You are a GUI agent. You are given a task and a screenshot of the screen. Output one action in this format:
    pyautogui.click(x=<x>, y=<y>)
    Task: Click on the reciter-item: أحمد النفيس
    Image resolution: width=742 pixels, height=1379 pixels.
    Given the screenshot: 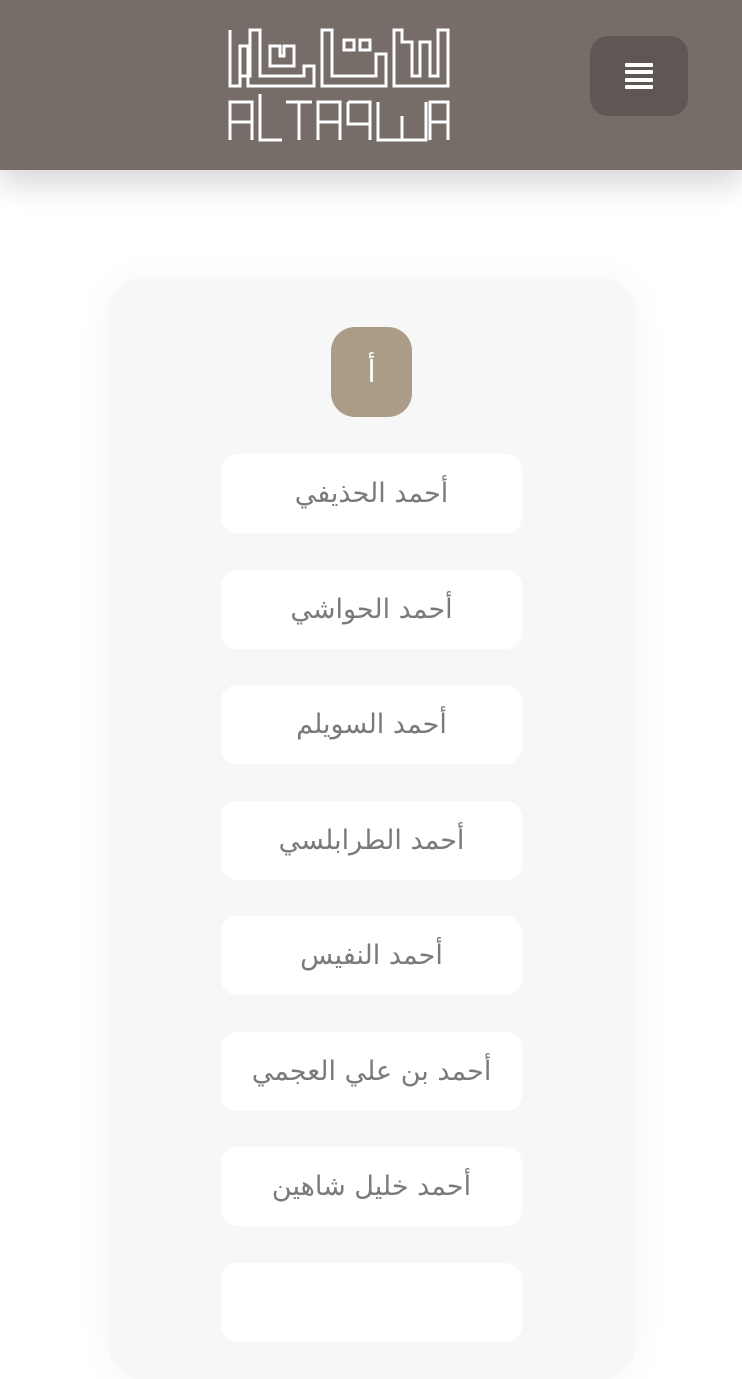 What is the action you would take?
    pyautogui.click(x=371, y=955)
    